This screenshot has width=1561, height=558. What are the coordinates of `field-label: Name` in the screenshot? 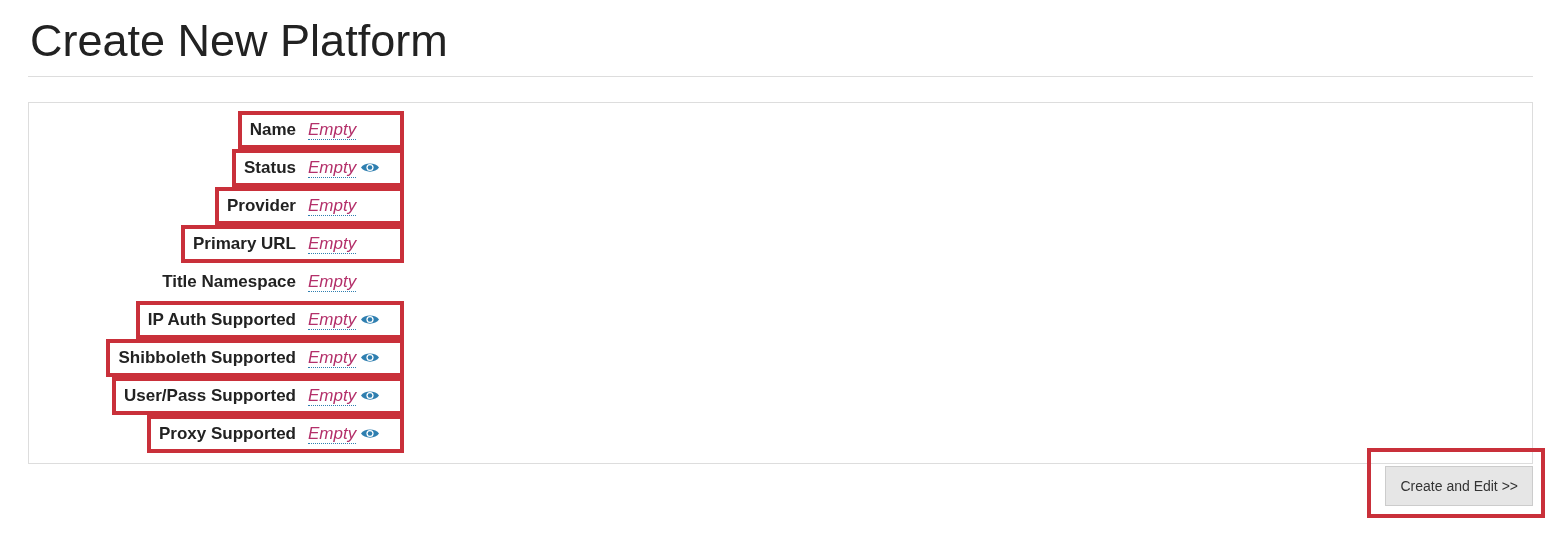 It's located at (272, 130).